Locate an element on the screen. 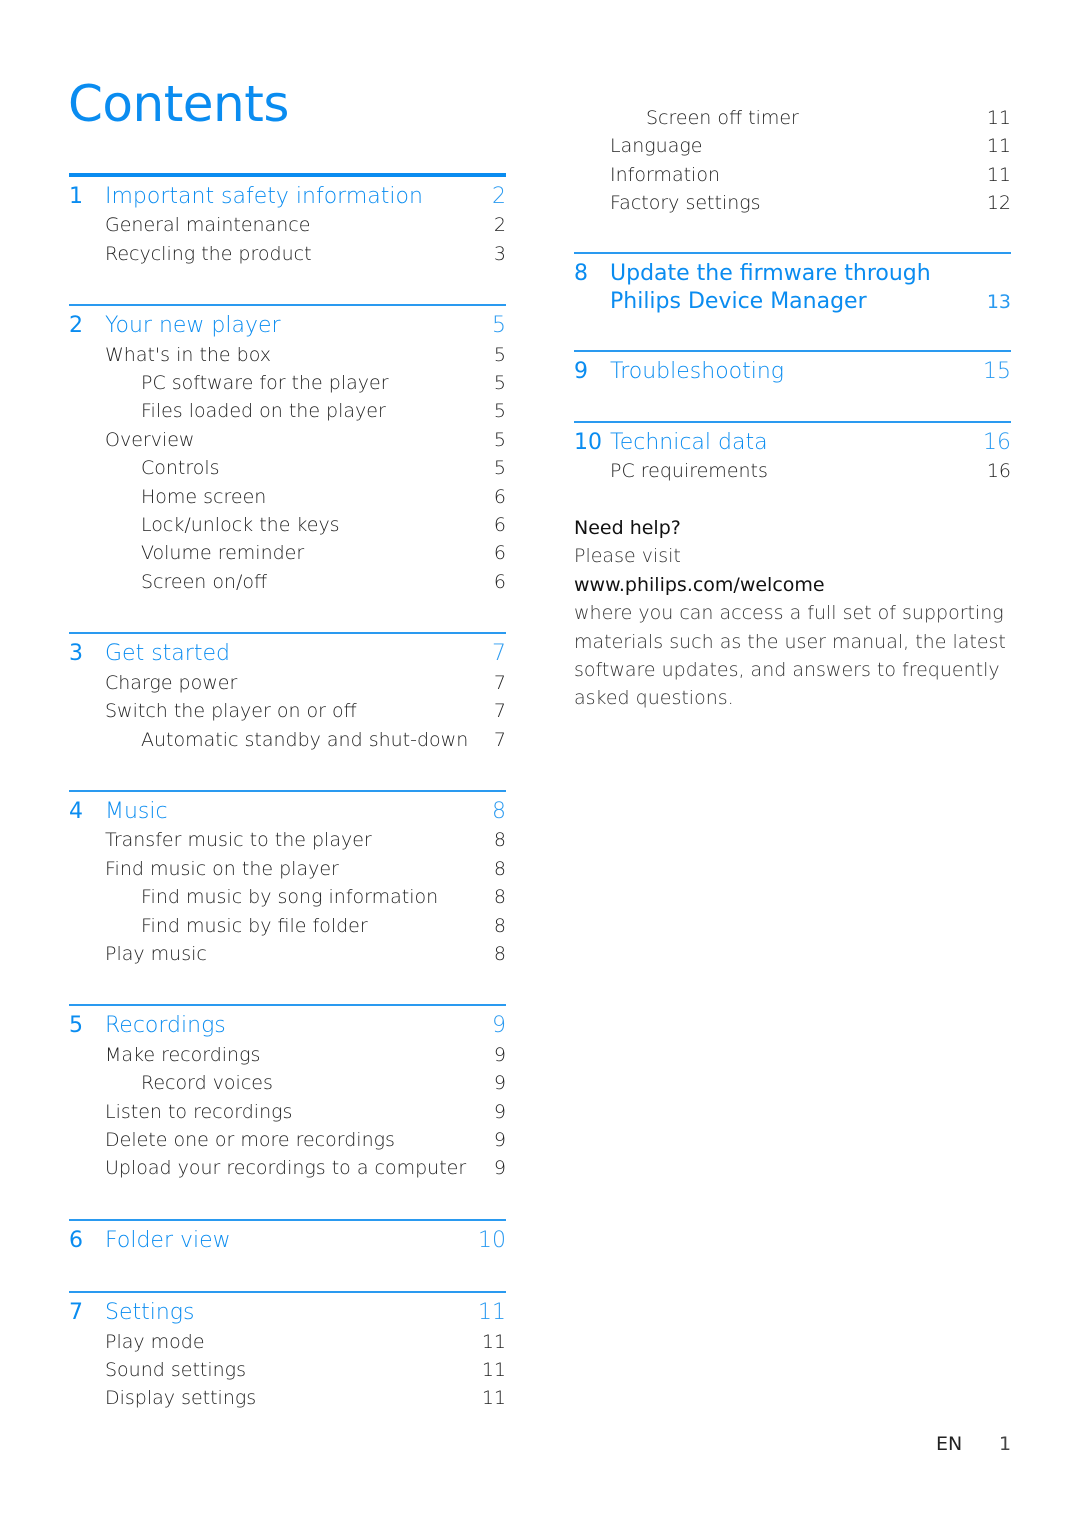 Image resolution: width=1080 pixels, height=1527 pixels. toc-entry: Delete one or more recordings 9 is located at coordinates (287, 1140).